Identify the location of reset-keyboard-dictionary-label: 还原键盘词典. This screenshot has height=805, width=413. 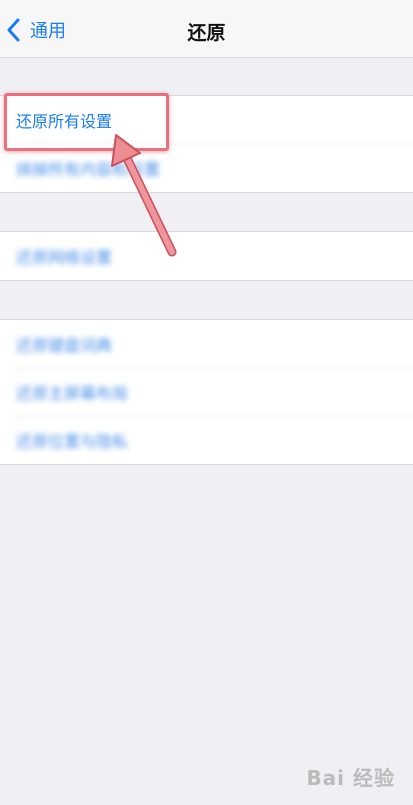
(64, 345).